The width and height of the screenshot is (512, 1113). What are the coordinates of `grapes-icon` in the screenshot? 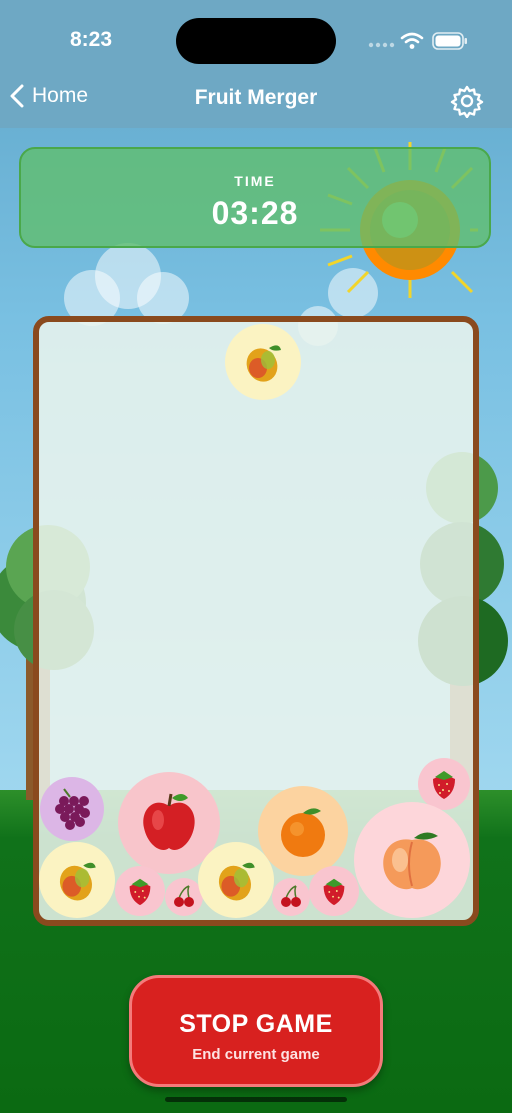 It's located at (72, 809).